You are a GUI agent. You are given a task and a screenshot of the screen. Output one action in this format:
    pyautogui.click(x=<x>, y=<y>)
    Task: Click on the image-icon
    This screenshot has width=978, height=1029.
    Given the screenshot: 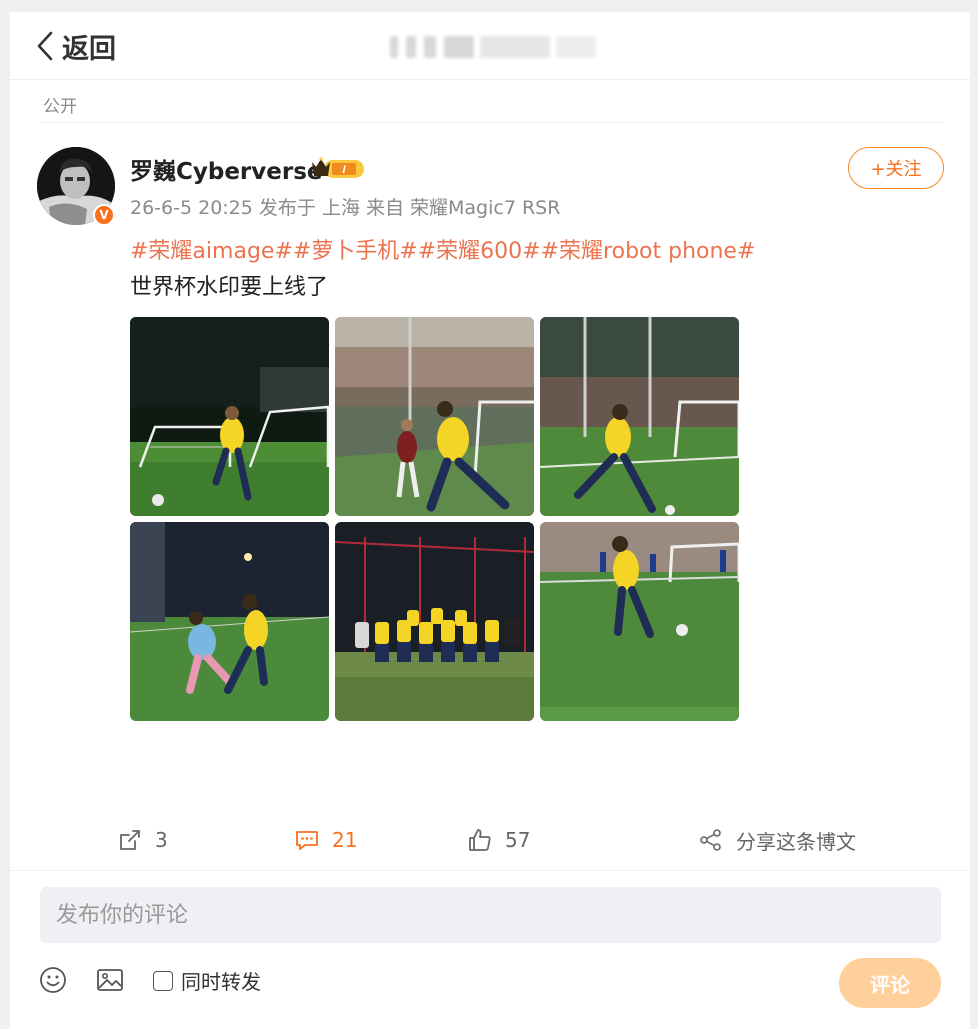 What is the action you would take?
    pyautogui.click(x=110, y=980)
    